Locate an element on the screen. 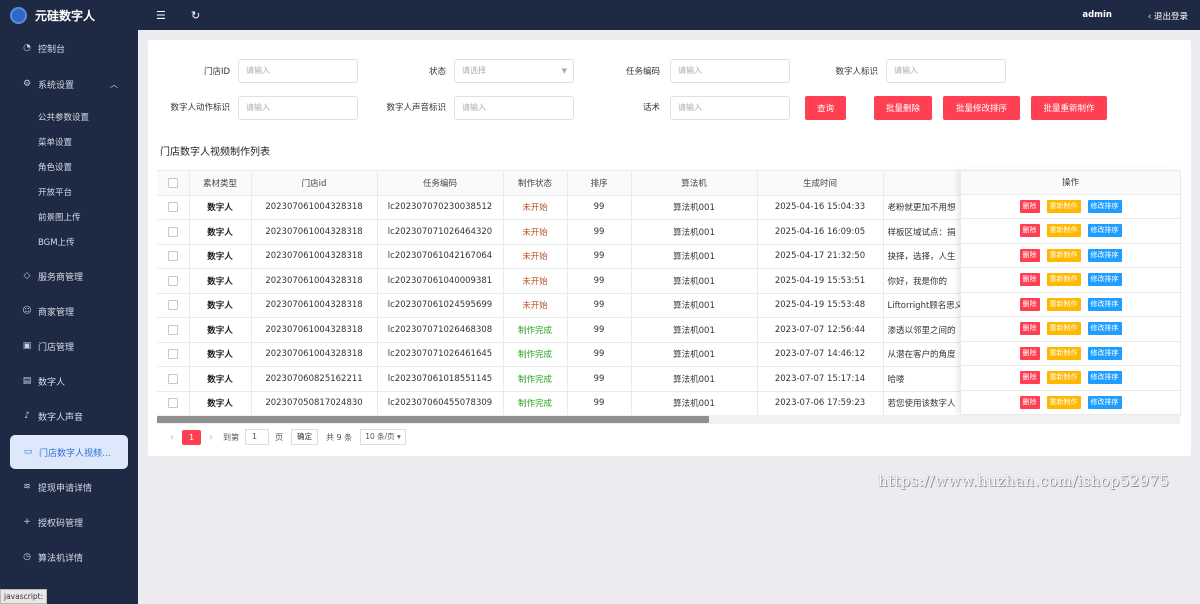  sidebar-item-open-platform: 开放平台 is located at coordinates (69, 192).